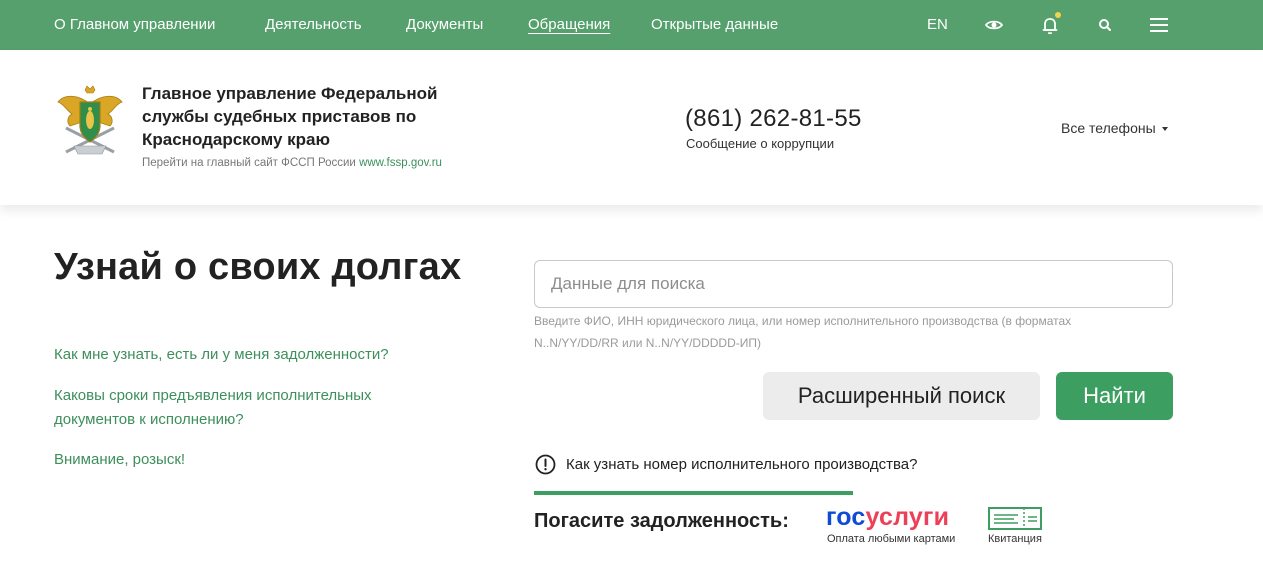 The width and height of the screenshot is (1263, 570). What do you see at coordinates (90, 121) in the screenshot?
I see `fssp-emblem-icon` at bounding box center [90, 121].